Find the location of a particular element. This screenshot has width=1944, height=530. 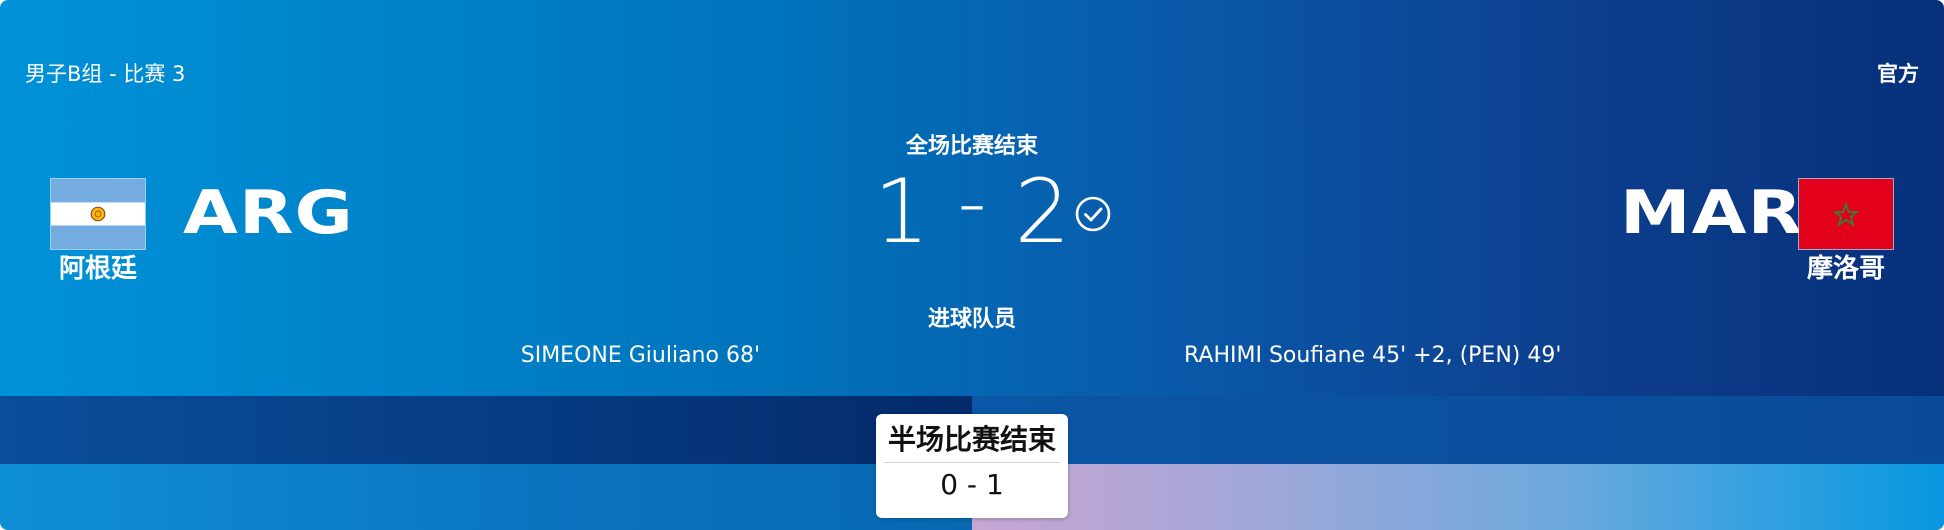

half-time-box: 半场比赛结束 0 - 1 is located at coordinates (972, 466).